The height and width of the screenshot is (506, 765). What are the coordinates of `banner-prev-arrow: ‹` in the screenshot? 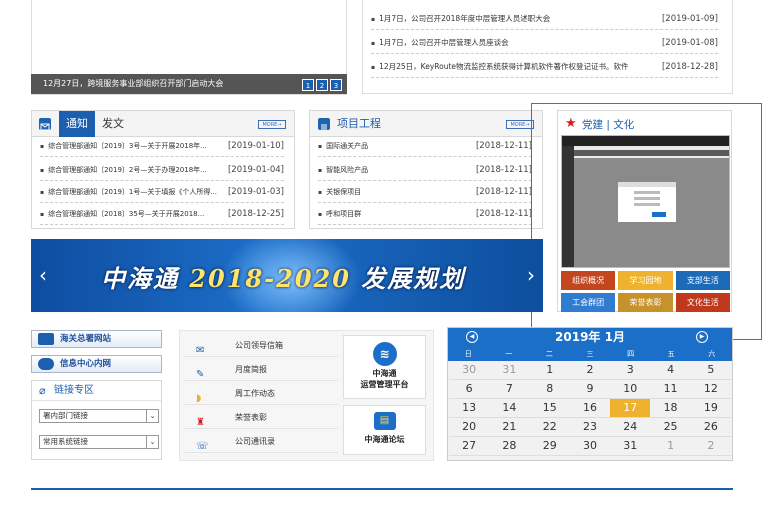 It's located at (43, 275).